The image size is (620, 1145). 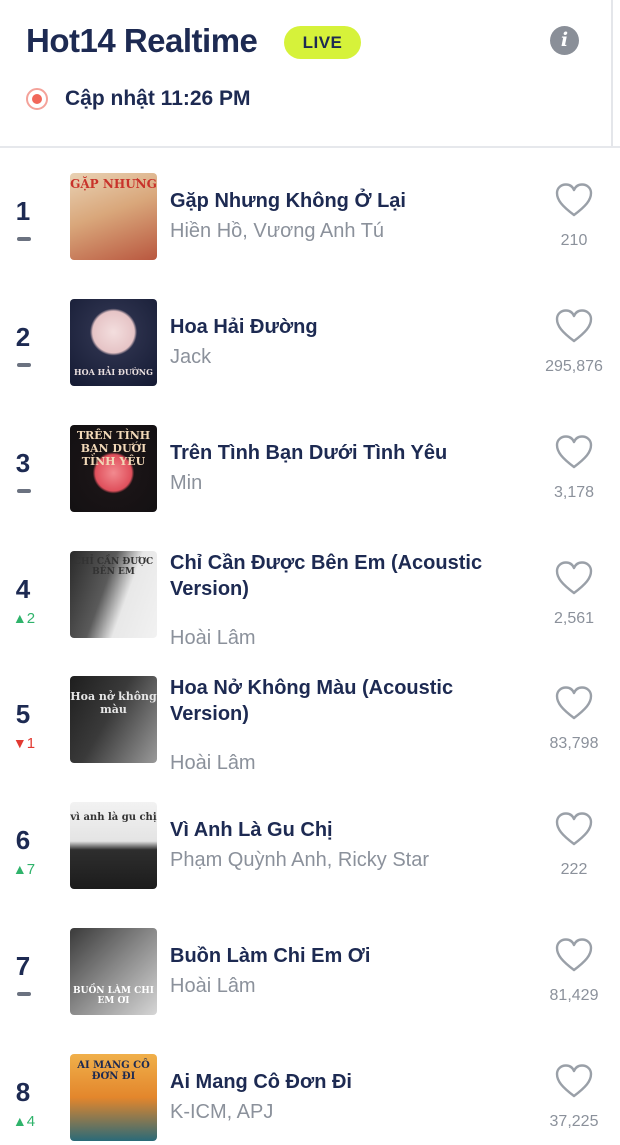 What do you see at coordinates (574, 995) in the screenshot?
I see `like-count: 81,429` at bounding box center [574, 995].